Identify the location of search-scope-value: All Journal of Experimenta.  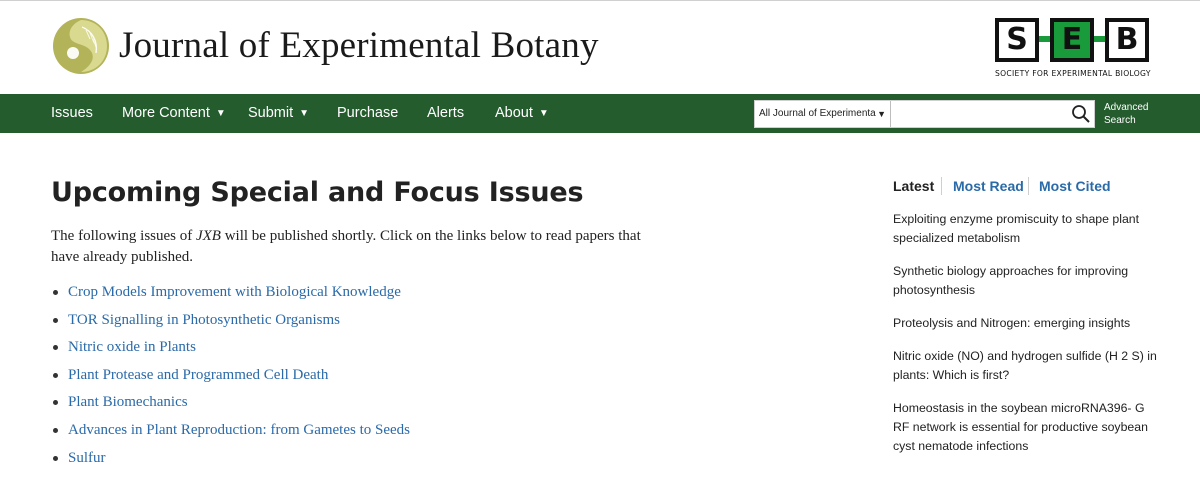
(817, 113).